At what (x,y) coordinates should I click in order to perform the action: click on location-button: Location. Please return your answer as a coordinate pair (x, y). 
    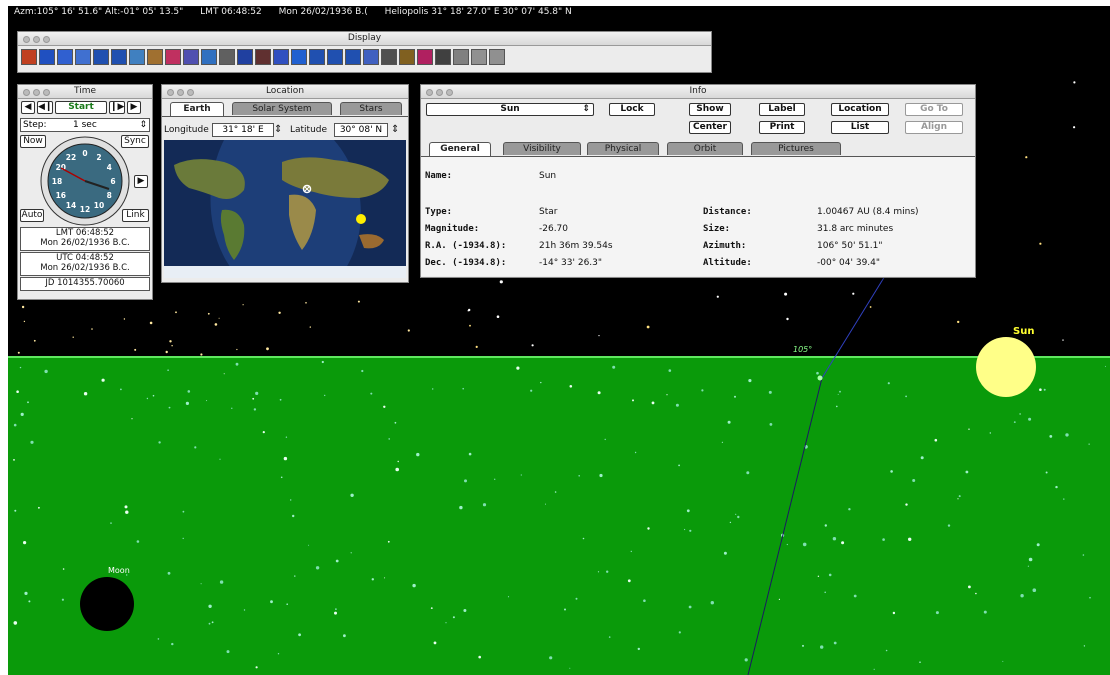
    Looking at the image, I should click on (860, 109).